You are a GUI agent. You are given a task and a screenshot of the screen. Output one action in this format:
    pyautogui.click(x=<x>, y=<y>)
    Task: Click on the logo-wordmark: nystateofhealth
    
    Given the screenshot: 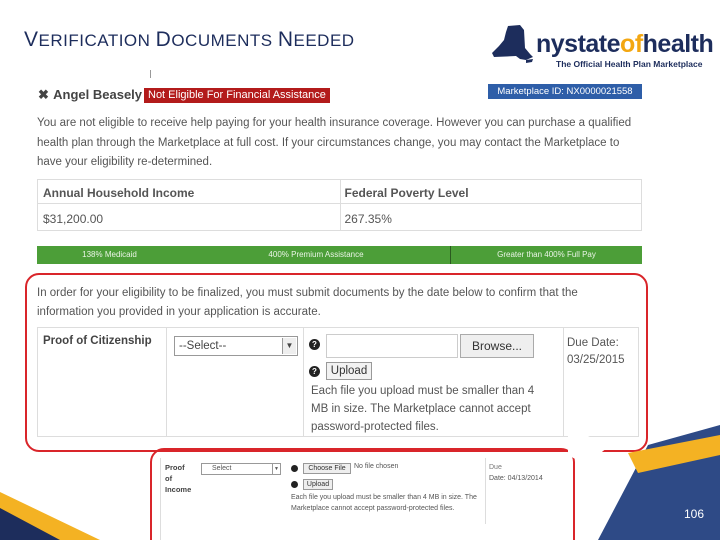 What is the action you would take?
    pyautogui.click(x=625, y=44)
    